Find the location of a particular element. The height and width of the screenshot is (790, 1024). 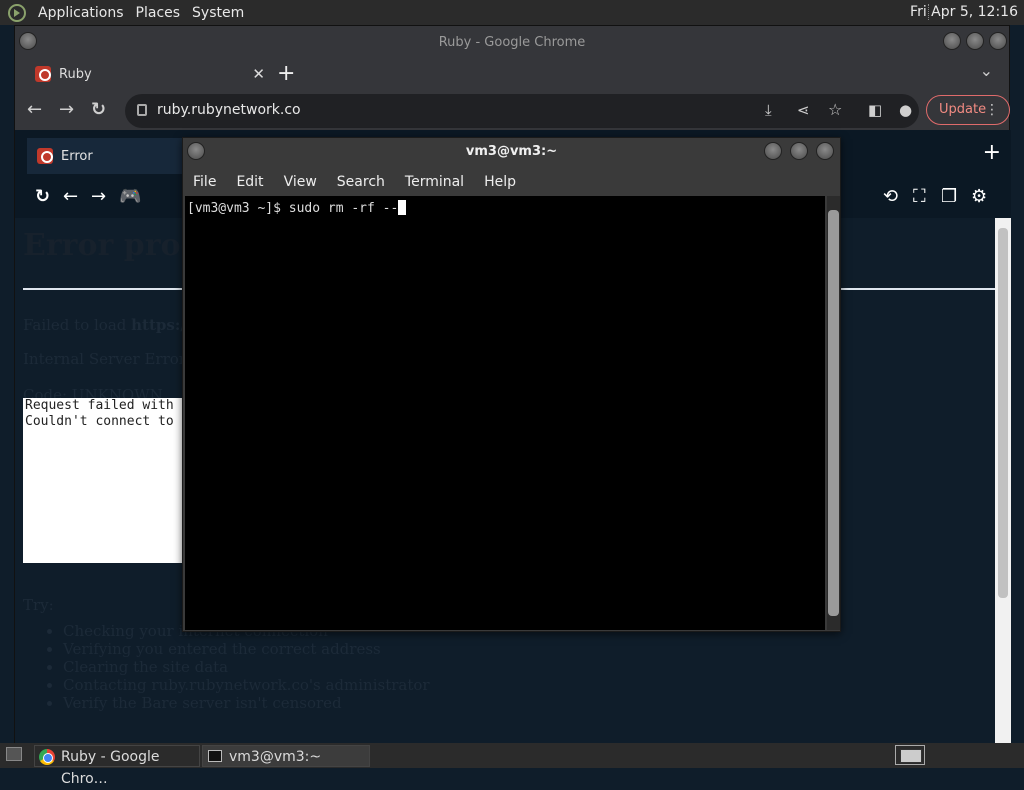

tab-label: Ruby is located at coordinates (75, 74).